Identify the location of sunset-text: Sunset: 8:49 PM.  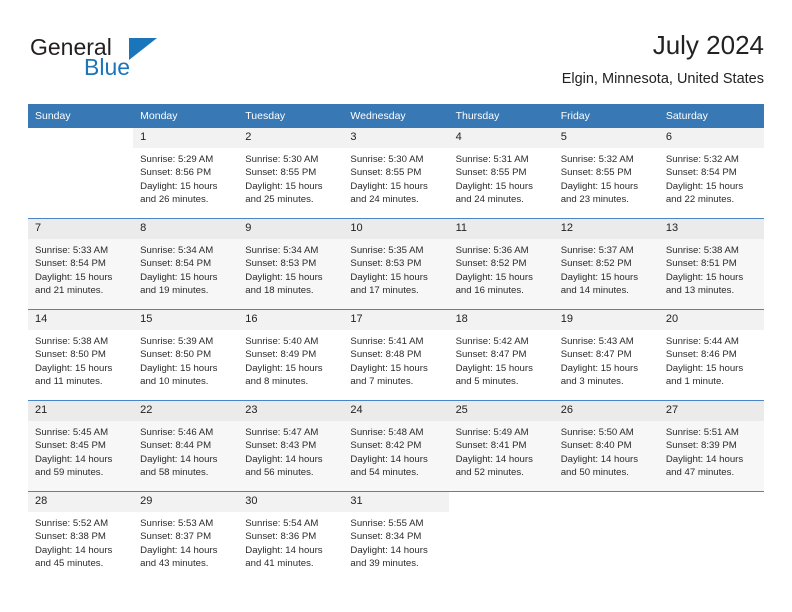
(281, 355).